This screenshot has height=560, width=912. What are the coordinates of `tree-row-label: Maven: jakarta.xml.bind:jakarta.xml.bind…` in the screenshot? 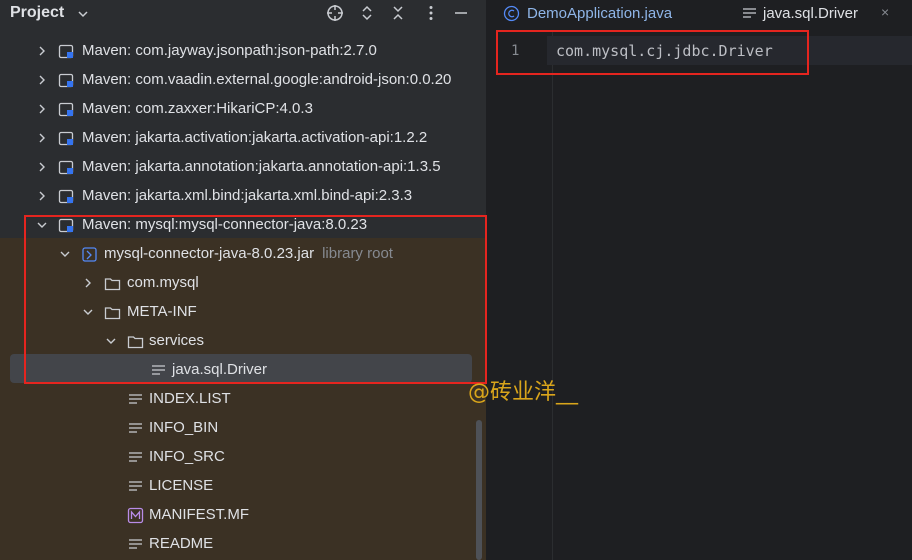 It's located at (247, 195).